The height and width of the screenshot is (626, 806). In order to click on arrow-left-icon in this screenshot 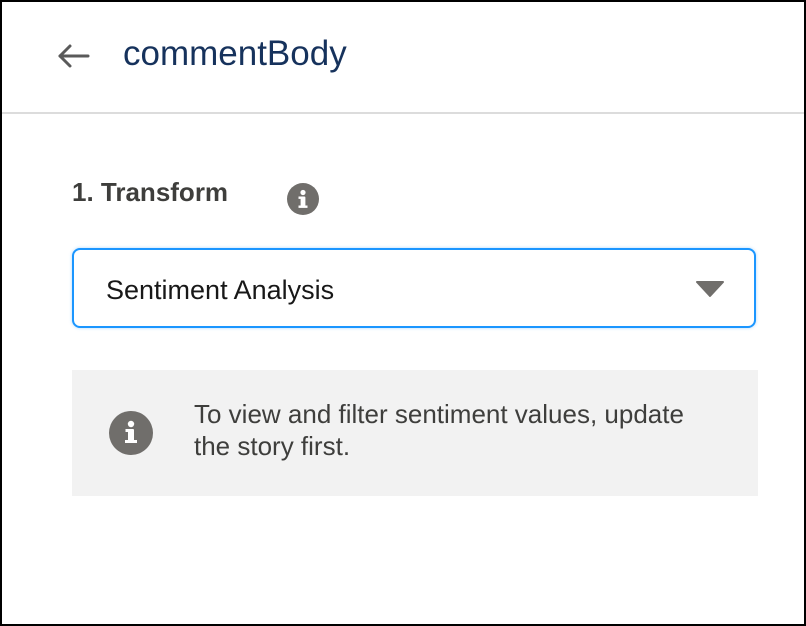, I will do `click(74, 56)`.